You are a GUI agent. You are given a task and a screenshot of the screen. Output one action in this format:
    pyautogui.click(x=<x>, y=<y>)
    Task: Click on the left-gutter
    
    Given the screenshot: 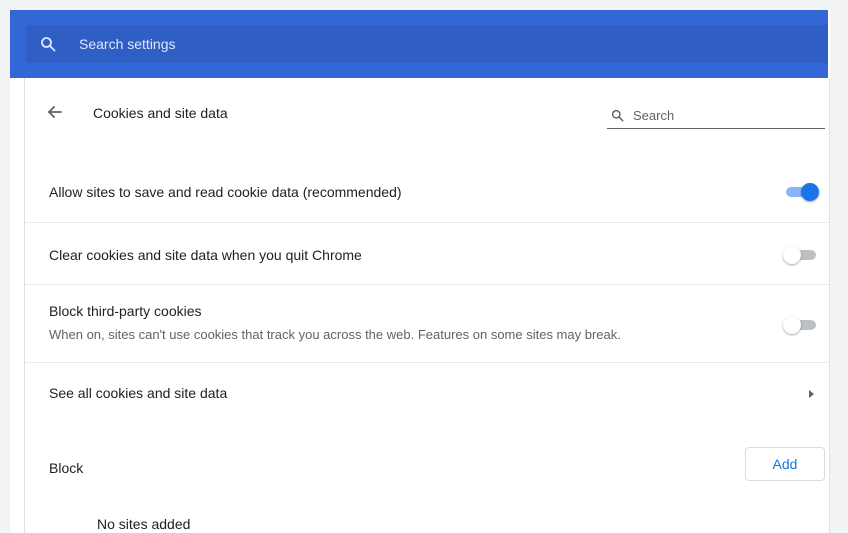 What is the action you would take?
    pyautogui.click(x=5, y=266)
    